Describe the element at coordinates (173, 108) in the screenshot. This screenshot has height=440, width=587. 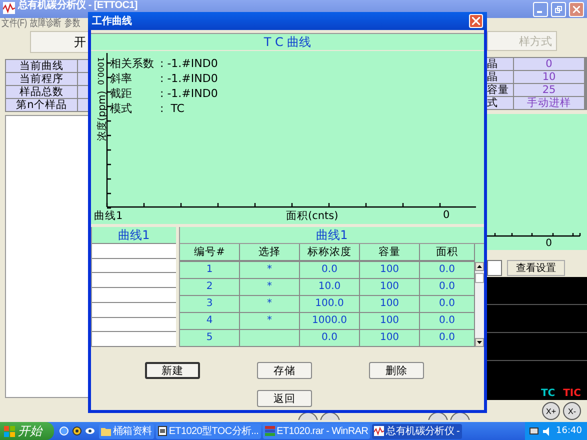
I see `stat-value: : TC` at that location.